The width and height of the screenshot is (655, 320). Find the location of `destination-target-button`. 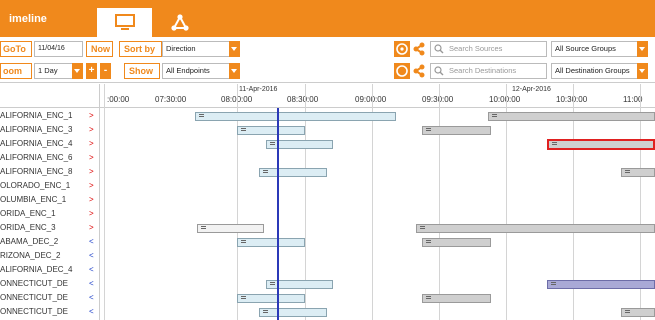

destination-target-button is located at coordinates (402, 71).